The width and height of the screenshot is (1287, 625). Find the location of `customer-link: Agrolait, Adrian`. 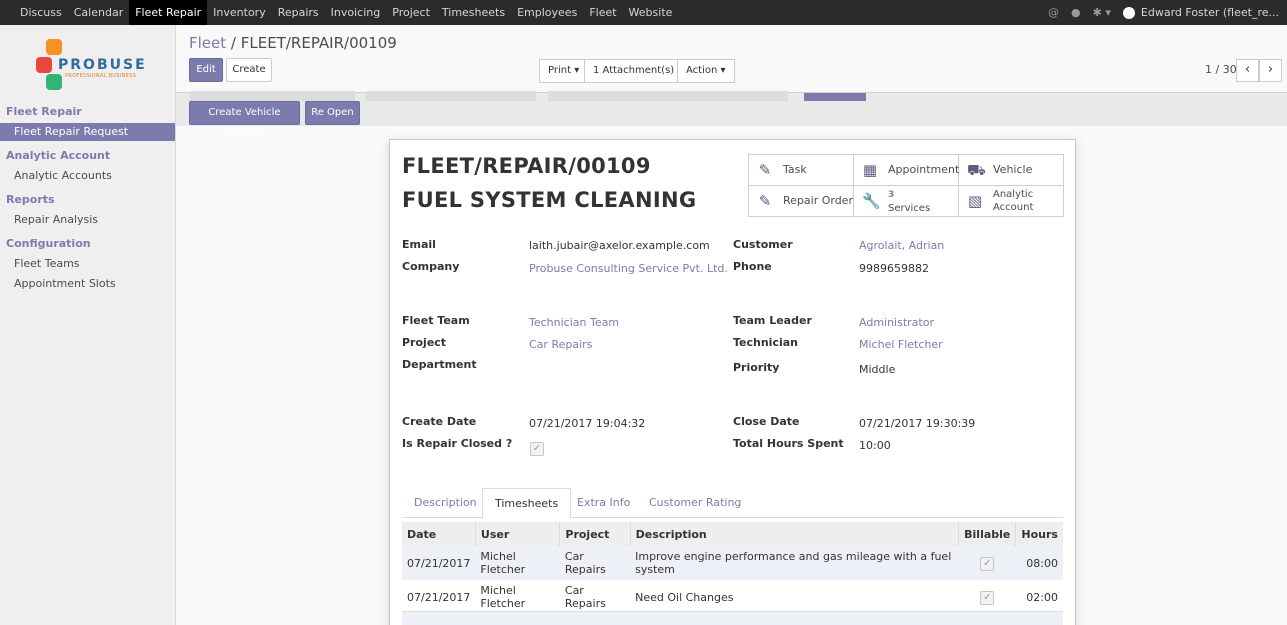

customer-link: Agrolait, Adrian is located at coordinates (901, 245).